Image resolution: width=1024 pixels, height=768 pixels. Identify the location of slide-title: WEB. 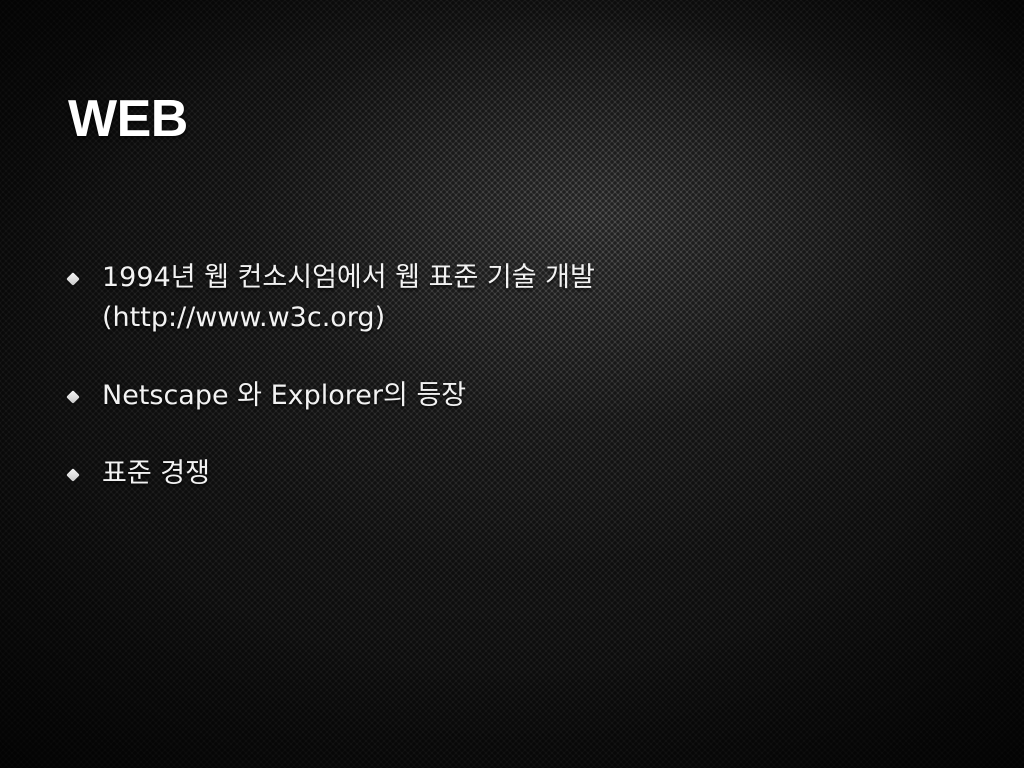
(128, 119).